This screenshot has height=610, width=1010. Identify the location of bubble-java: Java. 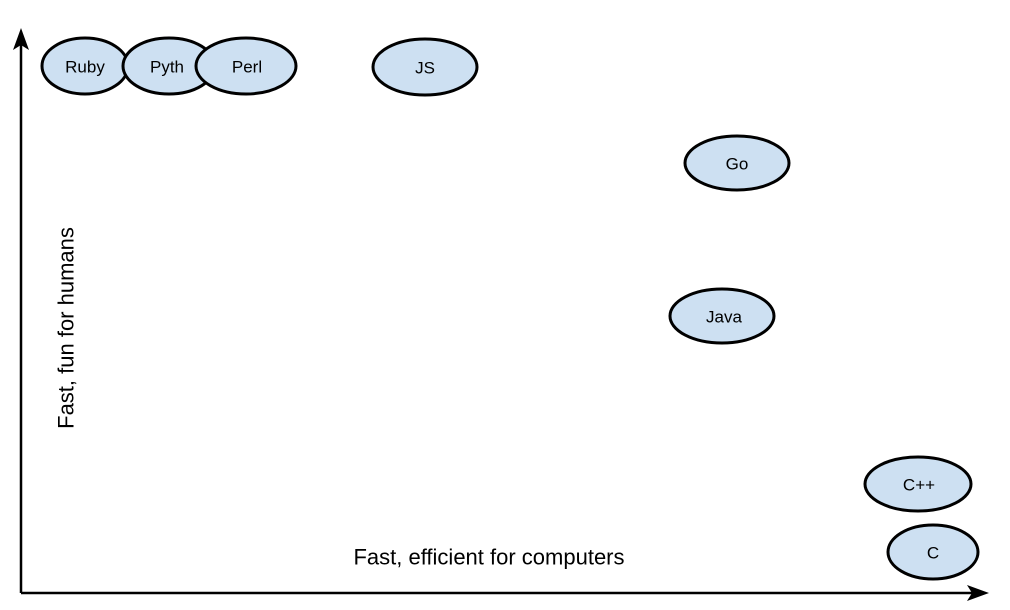
(722, 316).